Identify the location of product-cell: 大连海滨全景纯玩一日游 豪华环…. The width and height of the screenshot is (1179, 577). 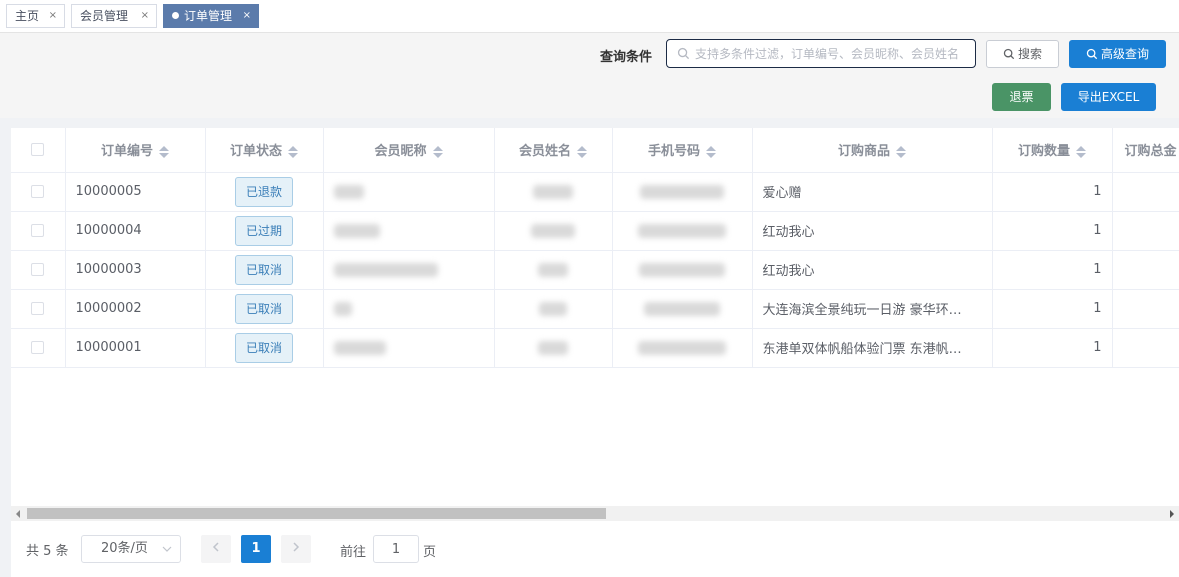
(872, 309).